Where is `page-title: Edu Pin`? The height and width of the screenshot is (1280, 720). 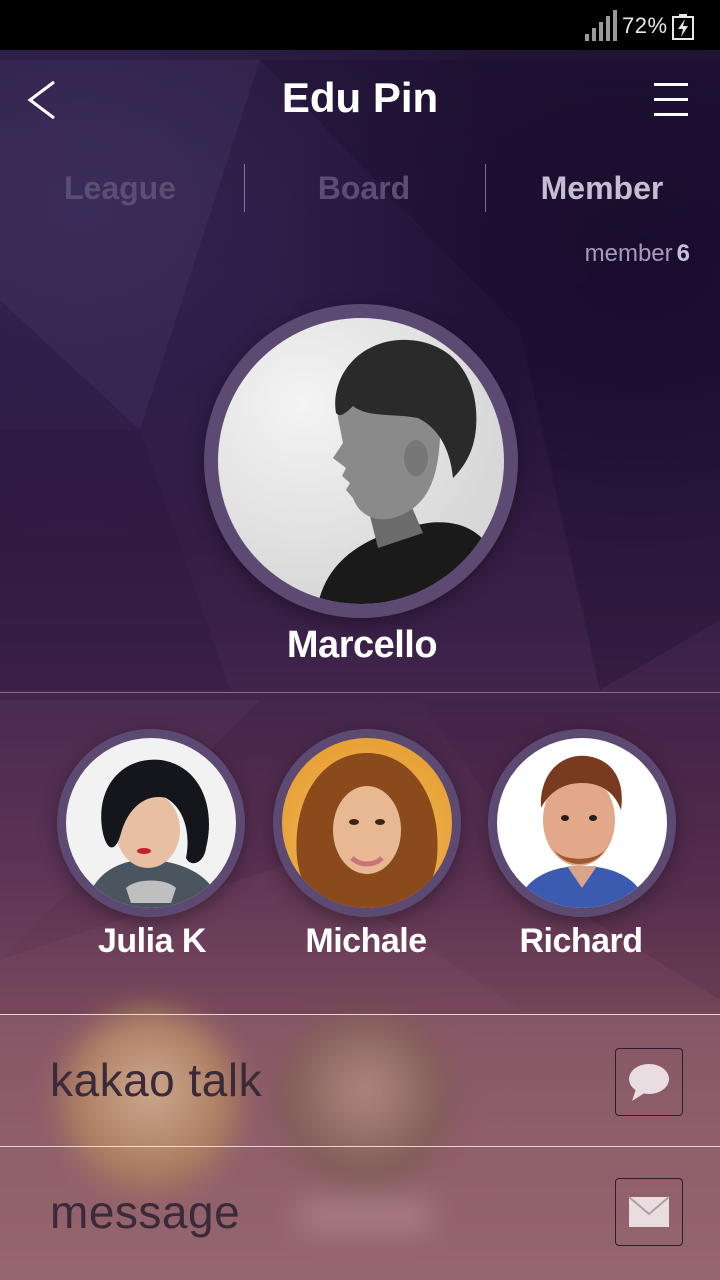 page-title: Edu Pin is located at coordinates (360, 97).